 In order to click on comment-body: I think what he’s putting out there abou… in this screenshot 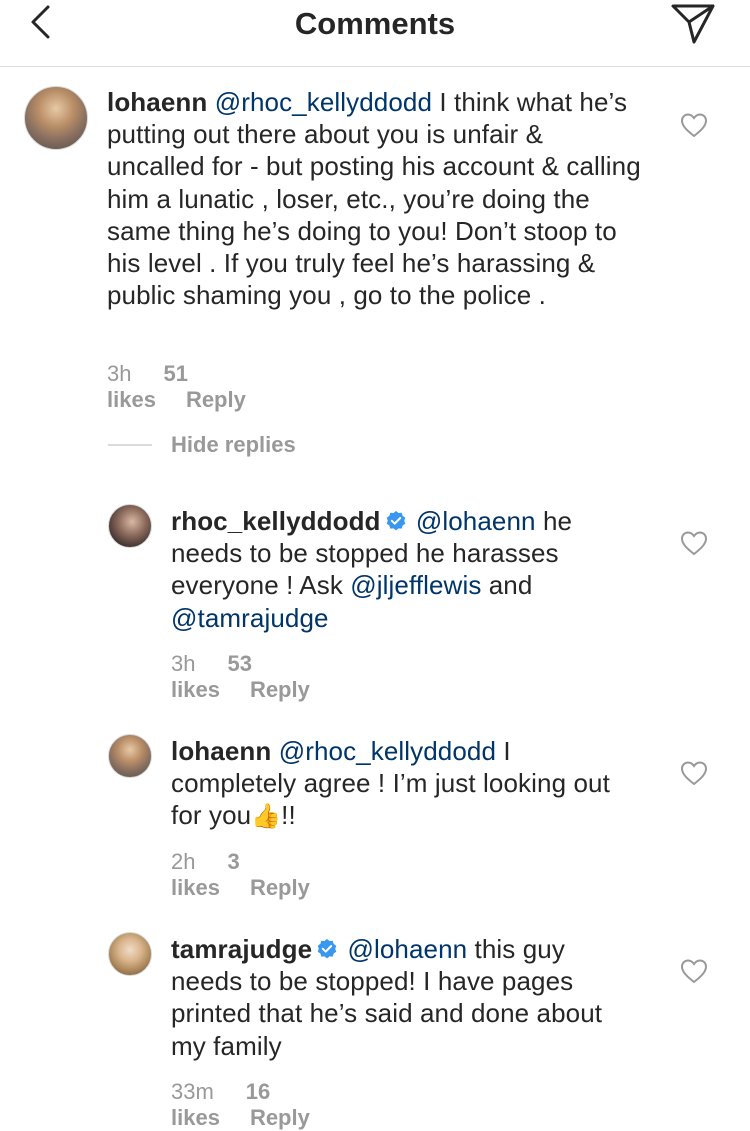, I will do `click(374, 199)`.